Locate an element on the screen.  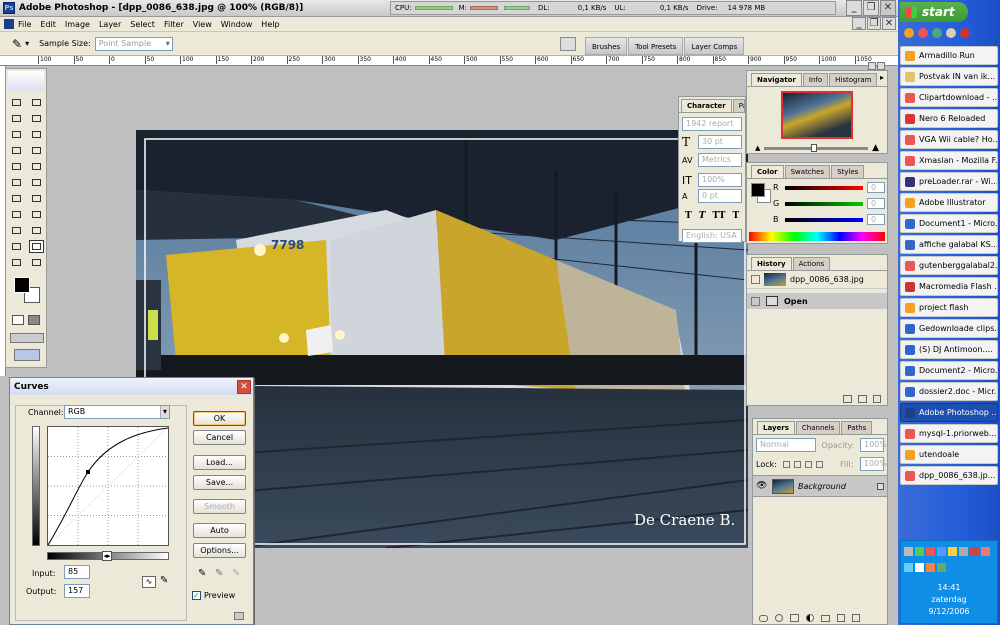
language-field: English: USA is located at coordinates (712, 236).